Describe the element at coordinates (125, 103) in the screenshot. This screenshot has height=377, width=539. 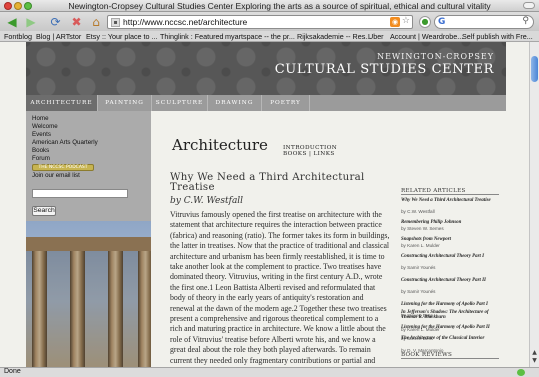
I see `tab-painting: PAINTING` at that location.